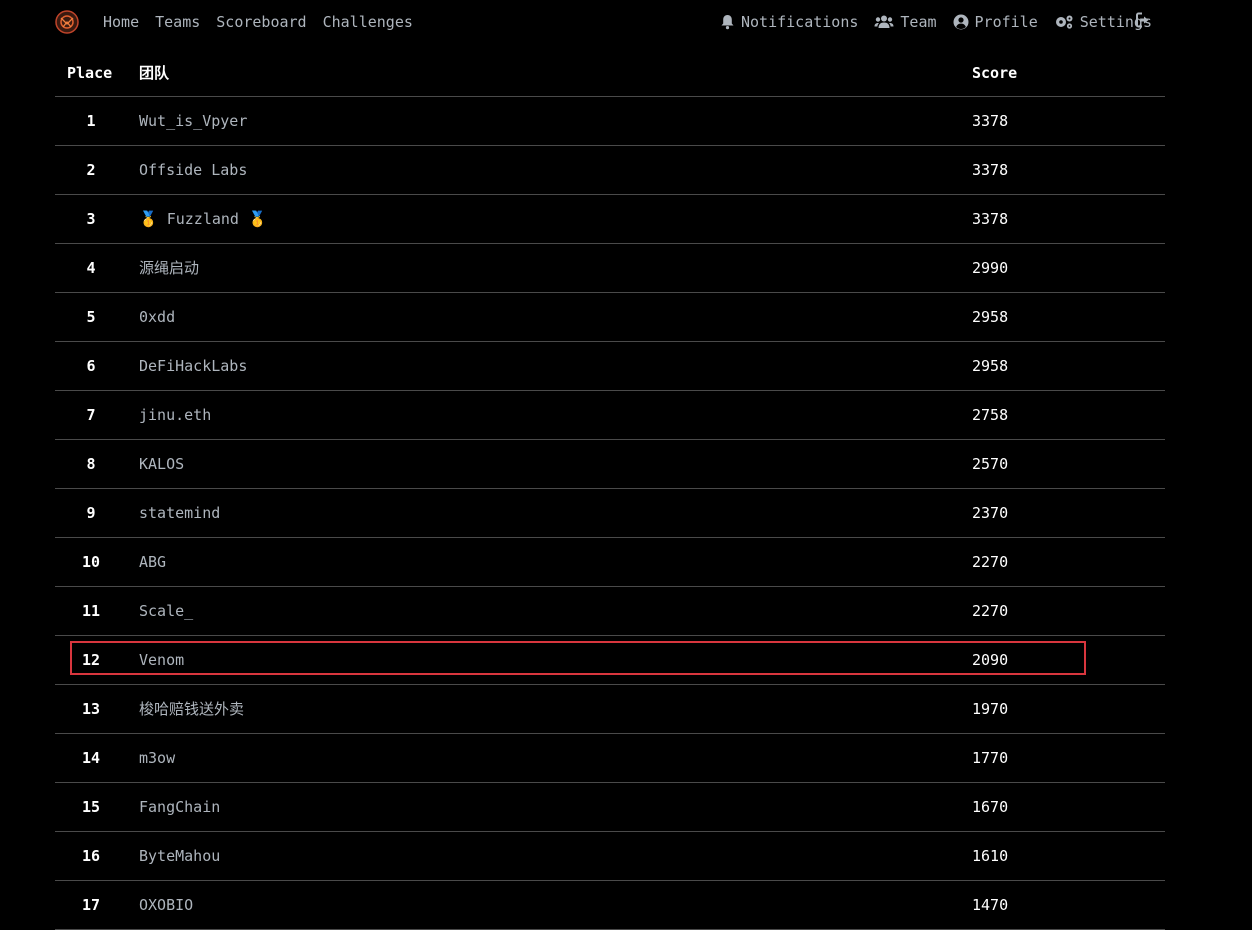 The height and width of the screenshot is (930, 1252). What do you see at coordinates (91, 905) in the screenshot?
I see `place-cell: 17` at bounding box center [91, 905].